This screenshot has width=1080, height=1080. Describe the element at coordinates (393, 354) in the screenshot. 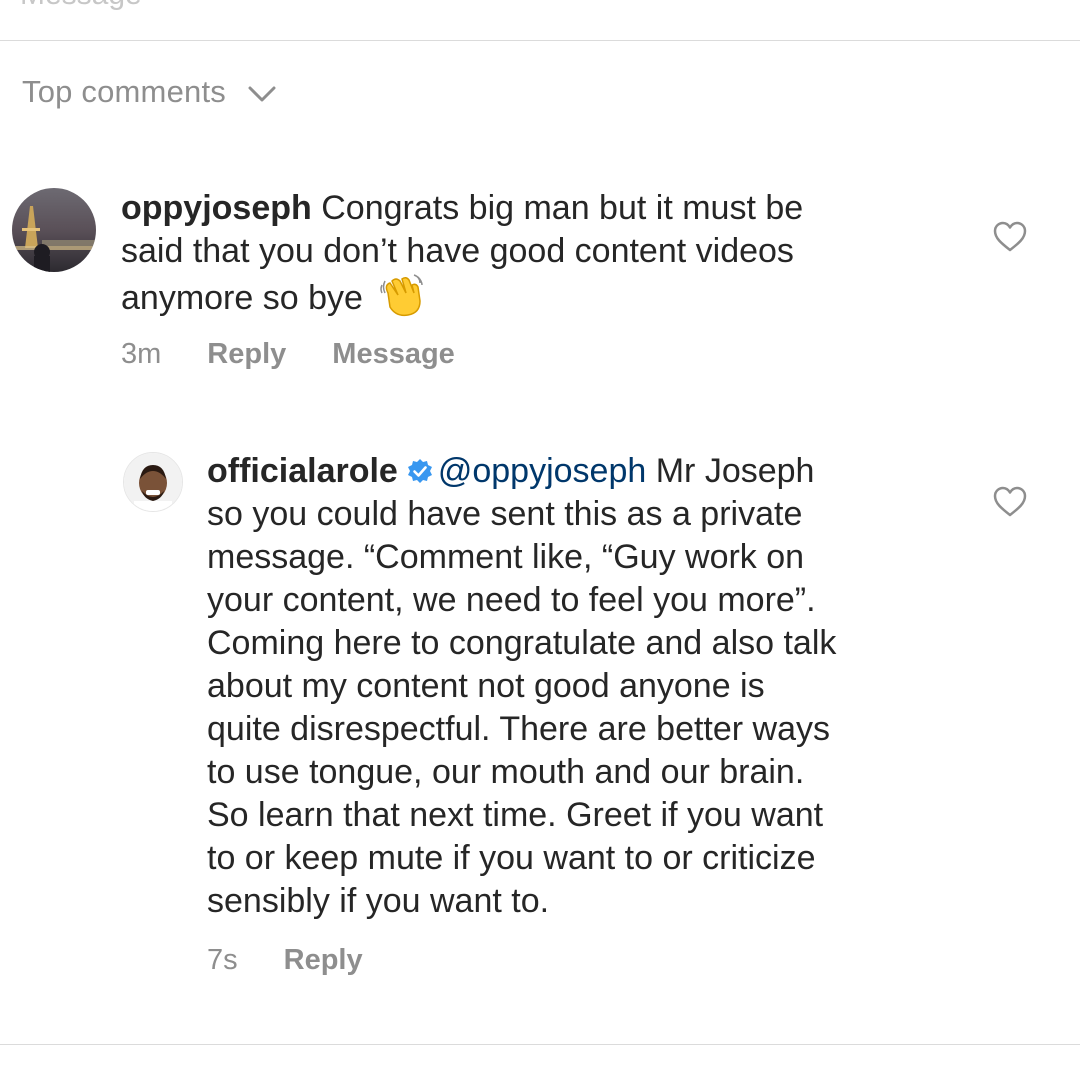

I see `message-button: Message` at that location.